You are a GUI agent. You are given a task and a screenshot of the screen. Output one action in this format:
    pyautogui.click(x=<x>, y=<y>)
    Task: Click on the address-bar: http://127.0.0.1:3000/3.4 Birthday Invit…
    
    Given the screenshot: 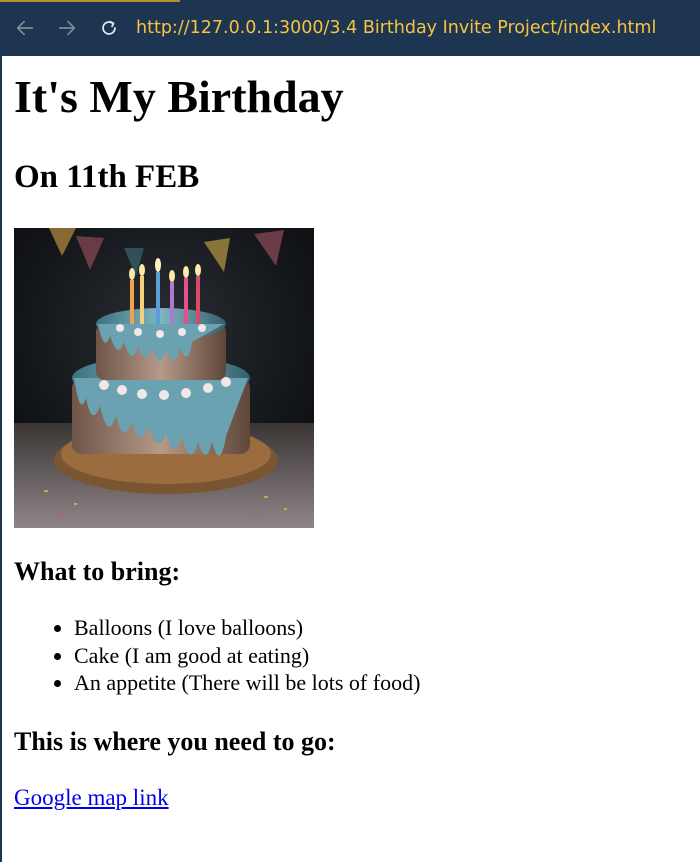 What is the action you would take?
    pyautogui.click(x=396, y=28)
    